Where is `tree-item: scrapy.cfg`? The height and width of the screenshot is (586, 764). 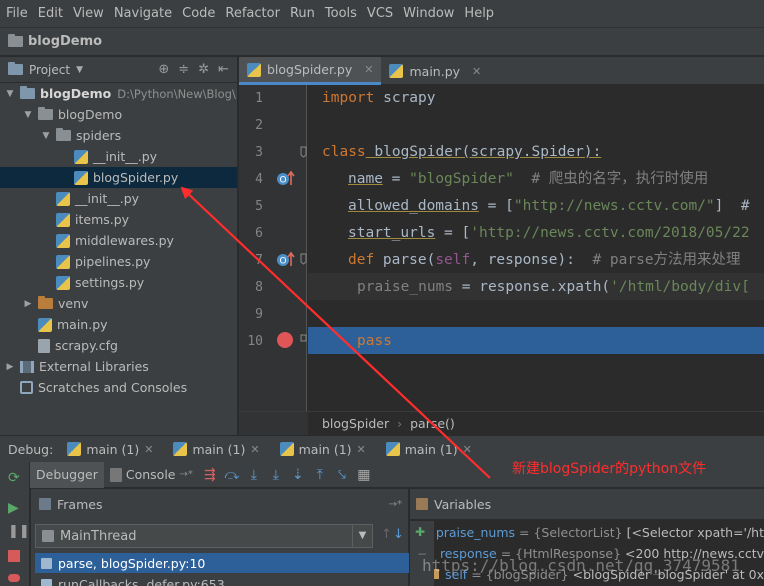 tree-item: scrapy.cfg is located at coordinates (118, 345).